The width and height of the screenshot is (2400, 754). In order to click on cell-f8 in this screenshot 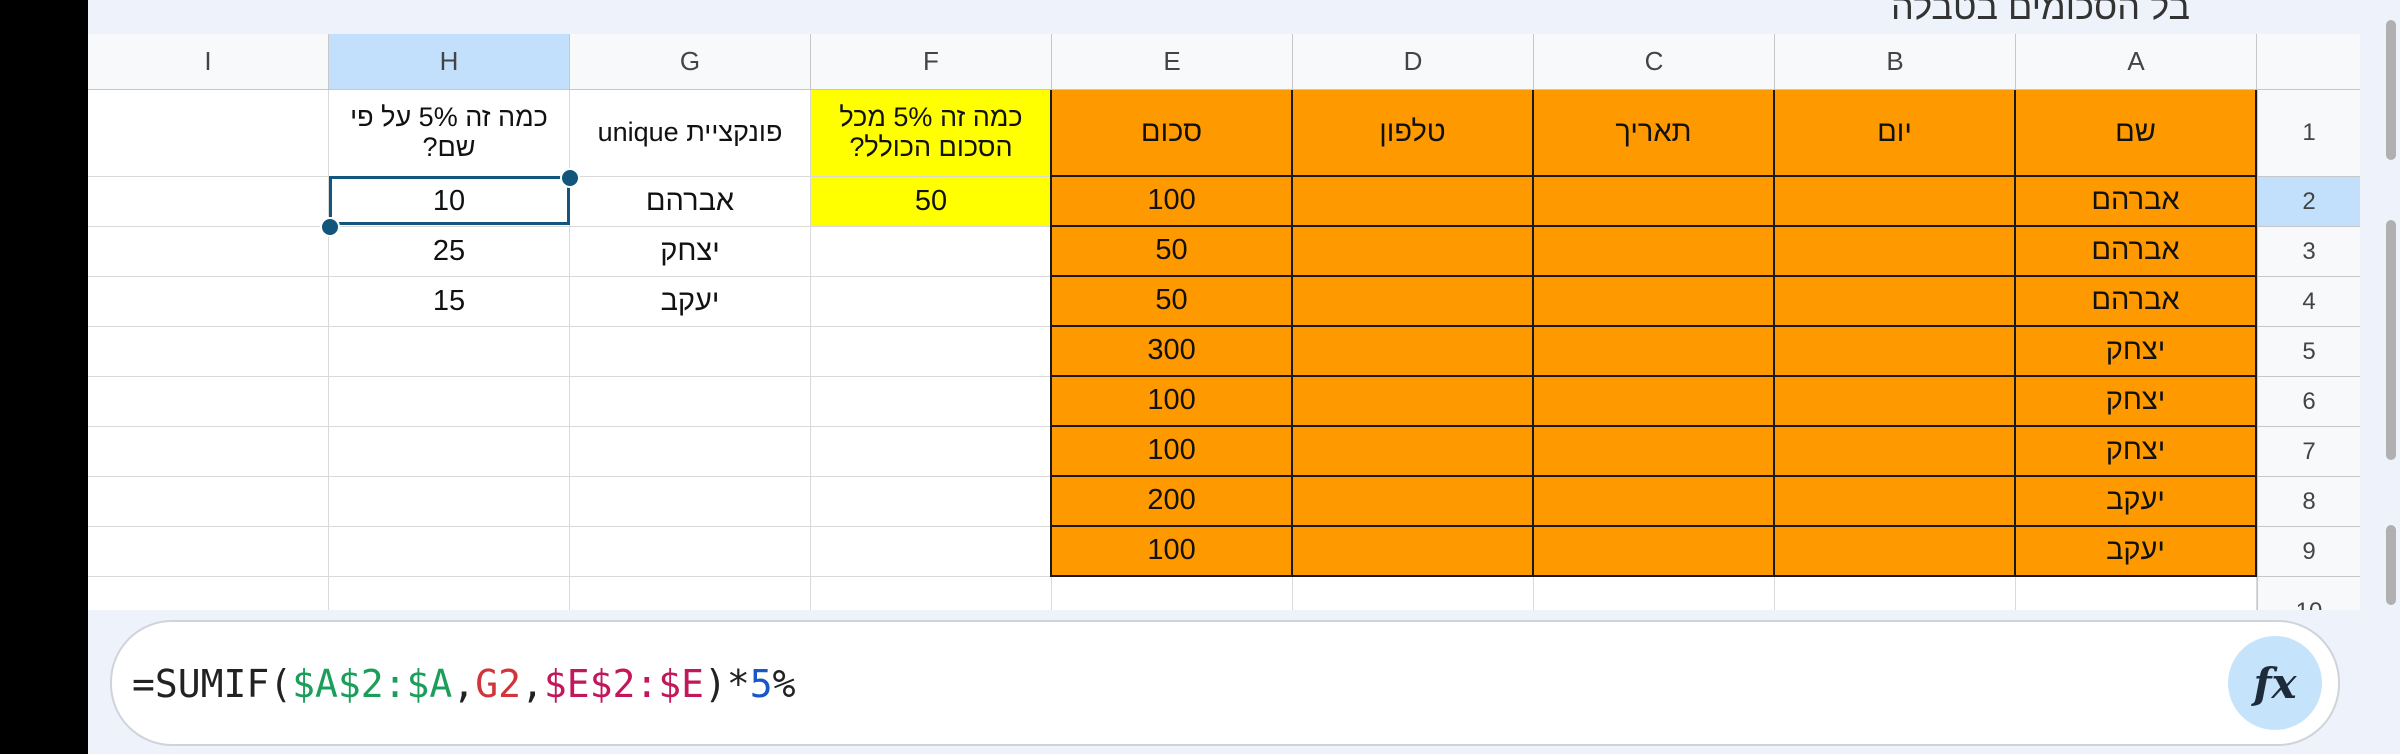, I will do `click(931, 502)`.